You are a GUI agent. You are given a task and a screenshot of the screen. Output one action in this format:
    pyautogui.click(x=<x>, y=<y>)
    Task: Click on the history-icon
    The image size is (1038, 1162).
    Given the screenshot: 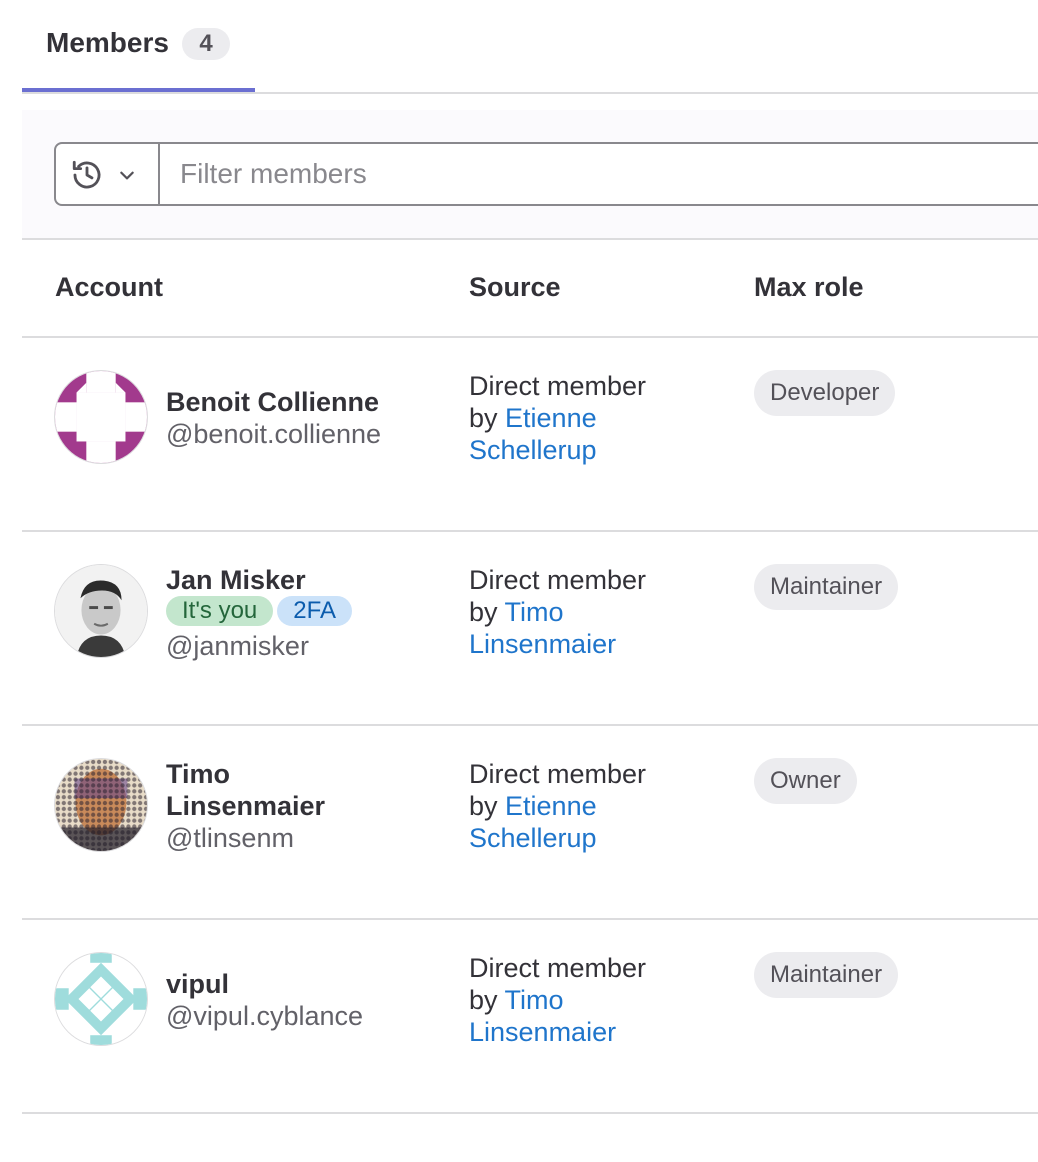 What is the action you would take?
    pyautogui.click(x=86, y=174)
    